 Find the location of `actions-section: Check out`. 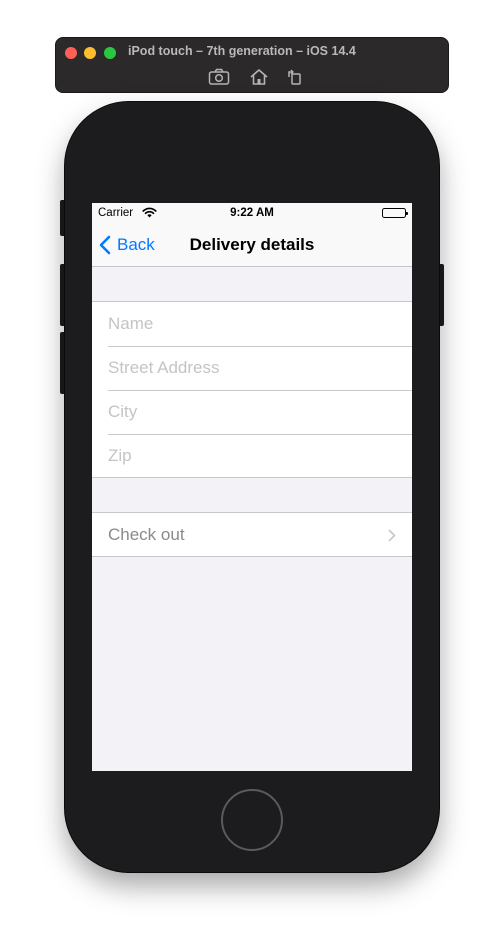

actions-section: Check out is located at coordinates (252, 534).